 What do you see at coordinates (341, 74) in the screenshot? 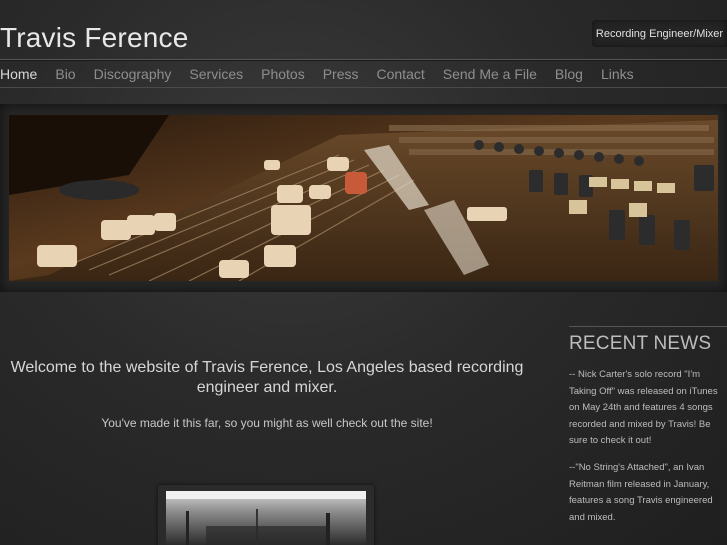
I see `nav-item-press: Press` at bounding box center [341, 74].